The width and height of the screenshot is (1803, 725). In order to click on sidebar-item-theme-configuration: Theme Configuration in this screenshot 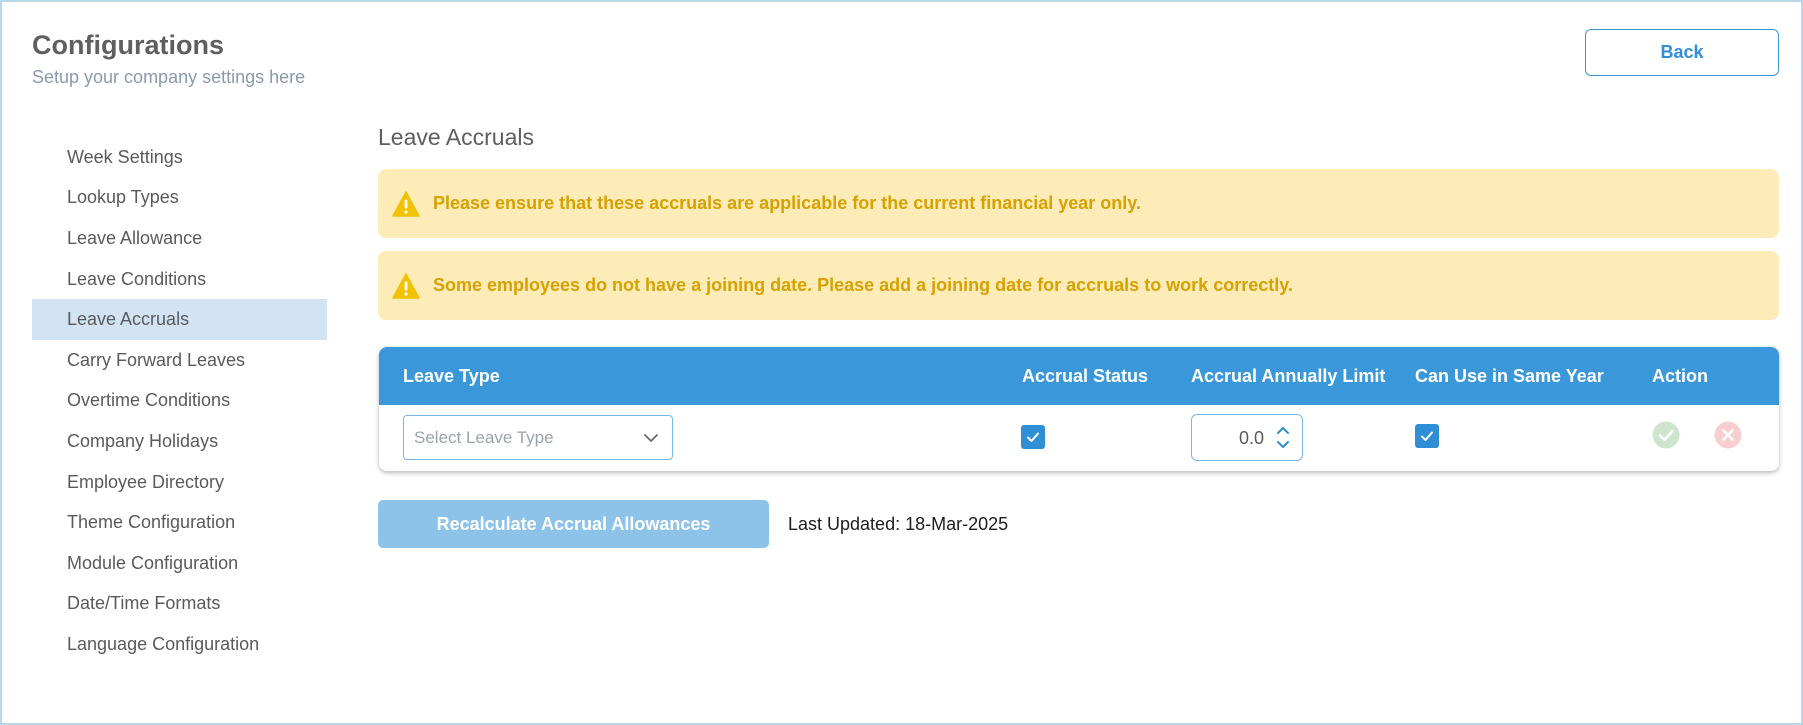, I will do `click(179, 522)`.